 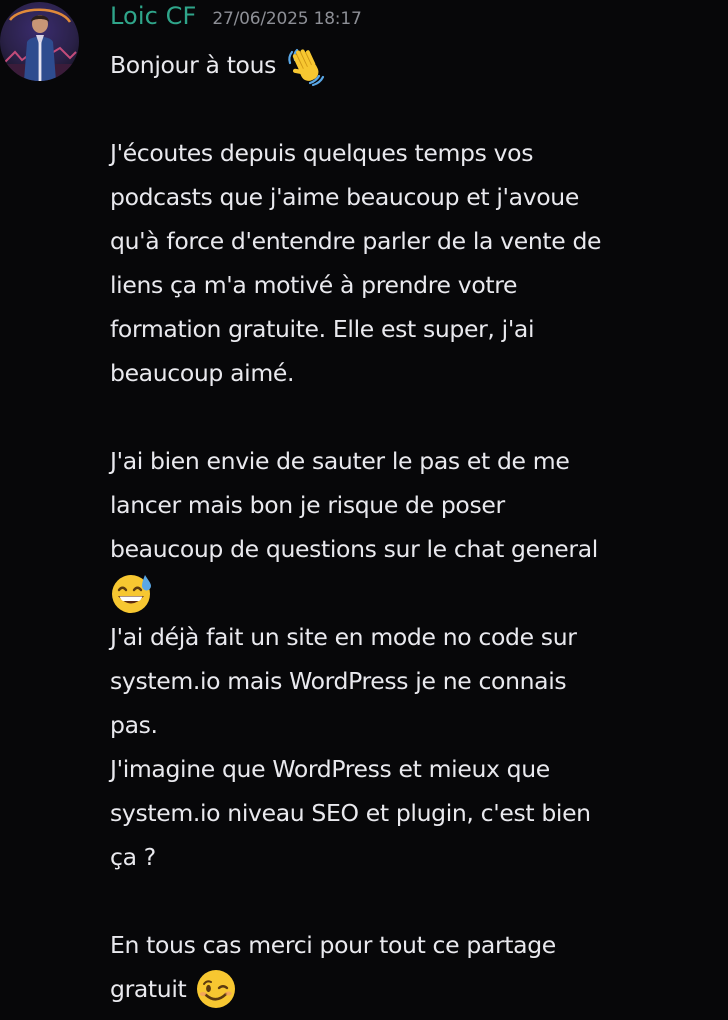 What do you see at coordinates (410, 65) in the screenshot?
I see `message-line: Bonjour à tous` at bounding box center [410, 65].